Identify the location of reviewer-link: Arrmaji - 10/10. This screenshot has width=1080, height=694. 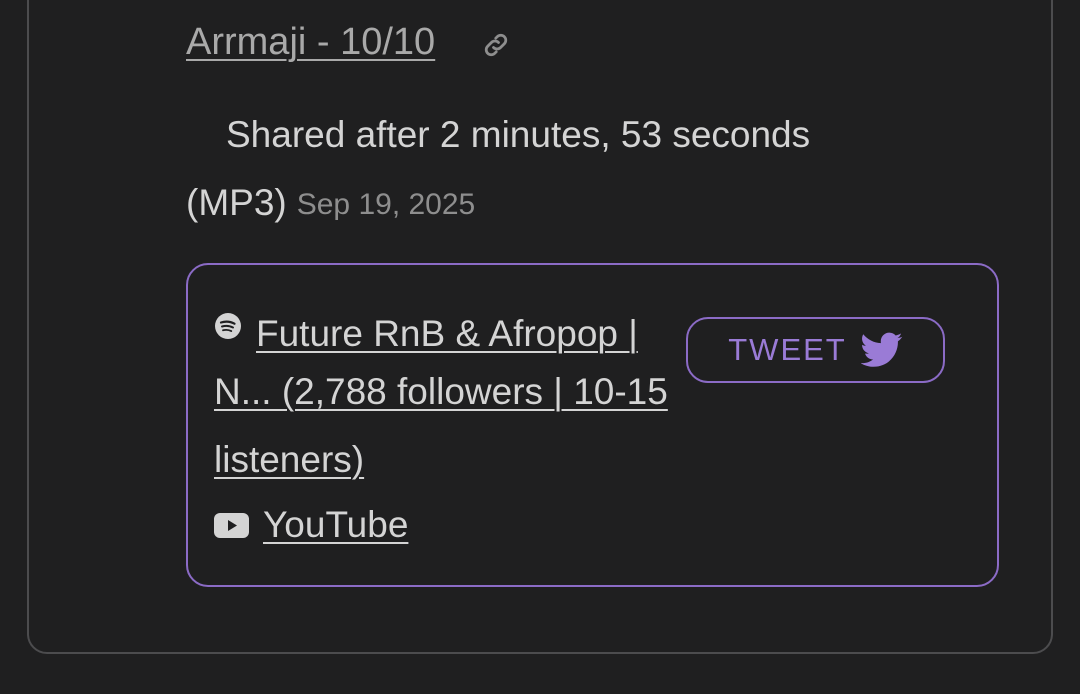
(310, 42).